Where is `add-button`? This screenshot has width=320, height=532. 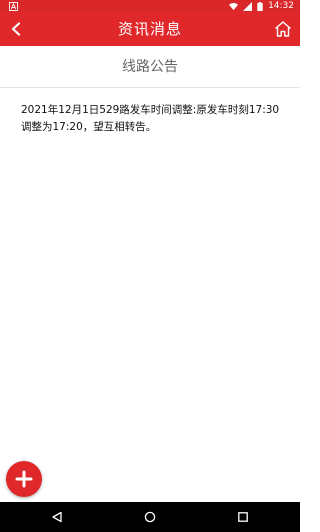
add-button is located at coordinates (24, 479).